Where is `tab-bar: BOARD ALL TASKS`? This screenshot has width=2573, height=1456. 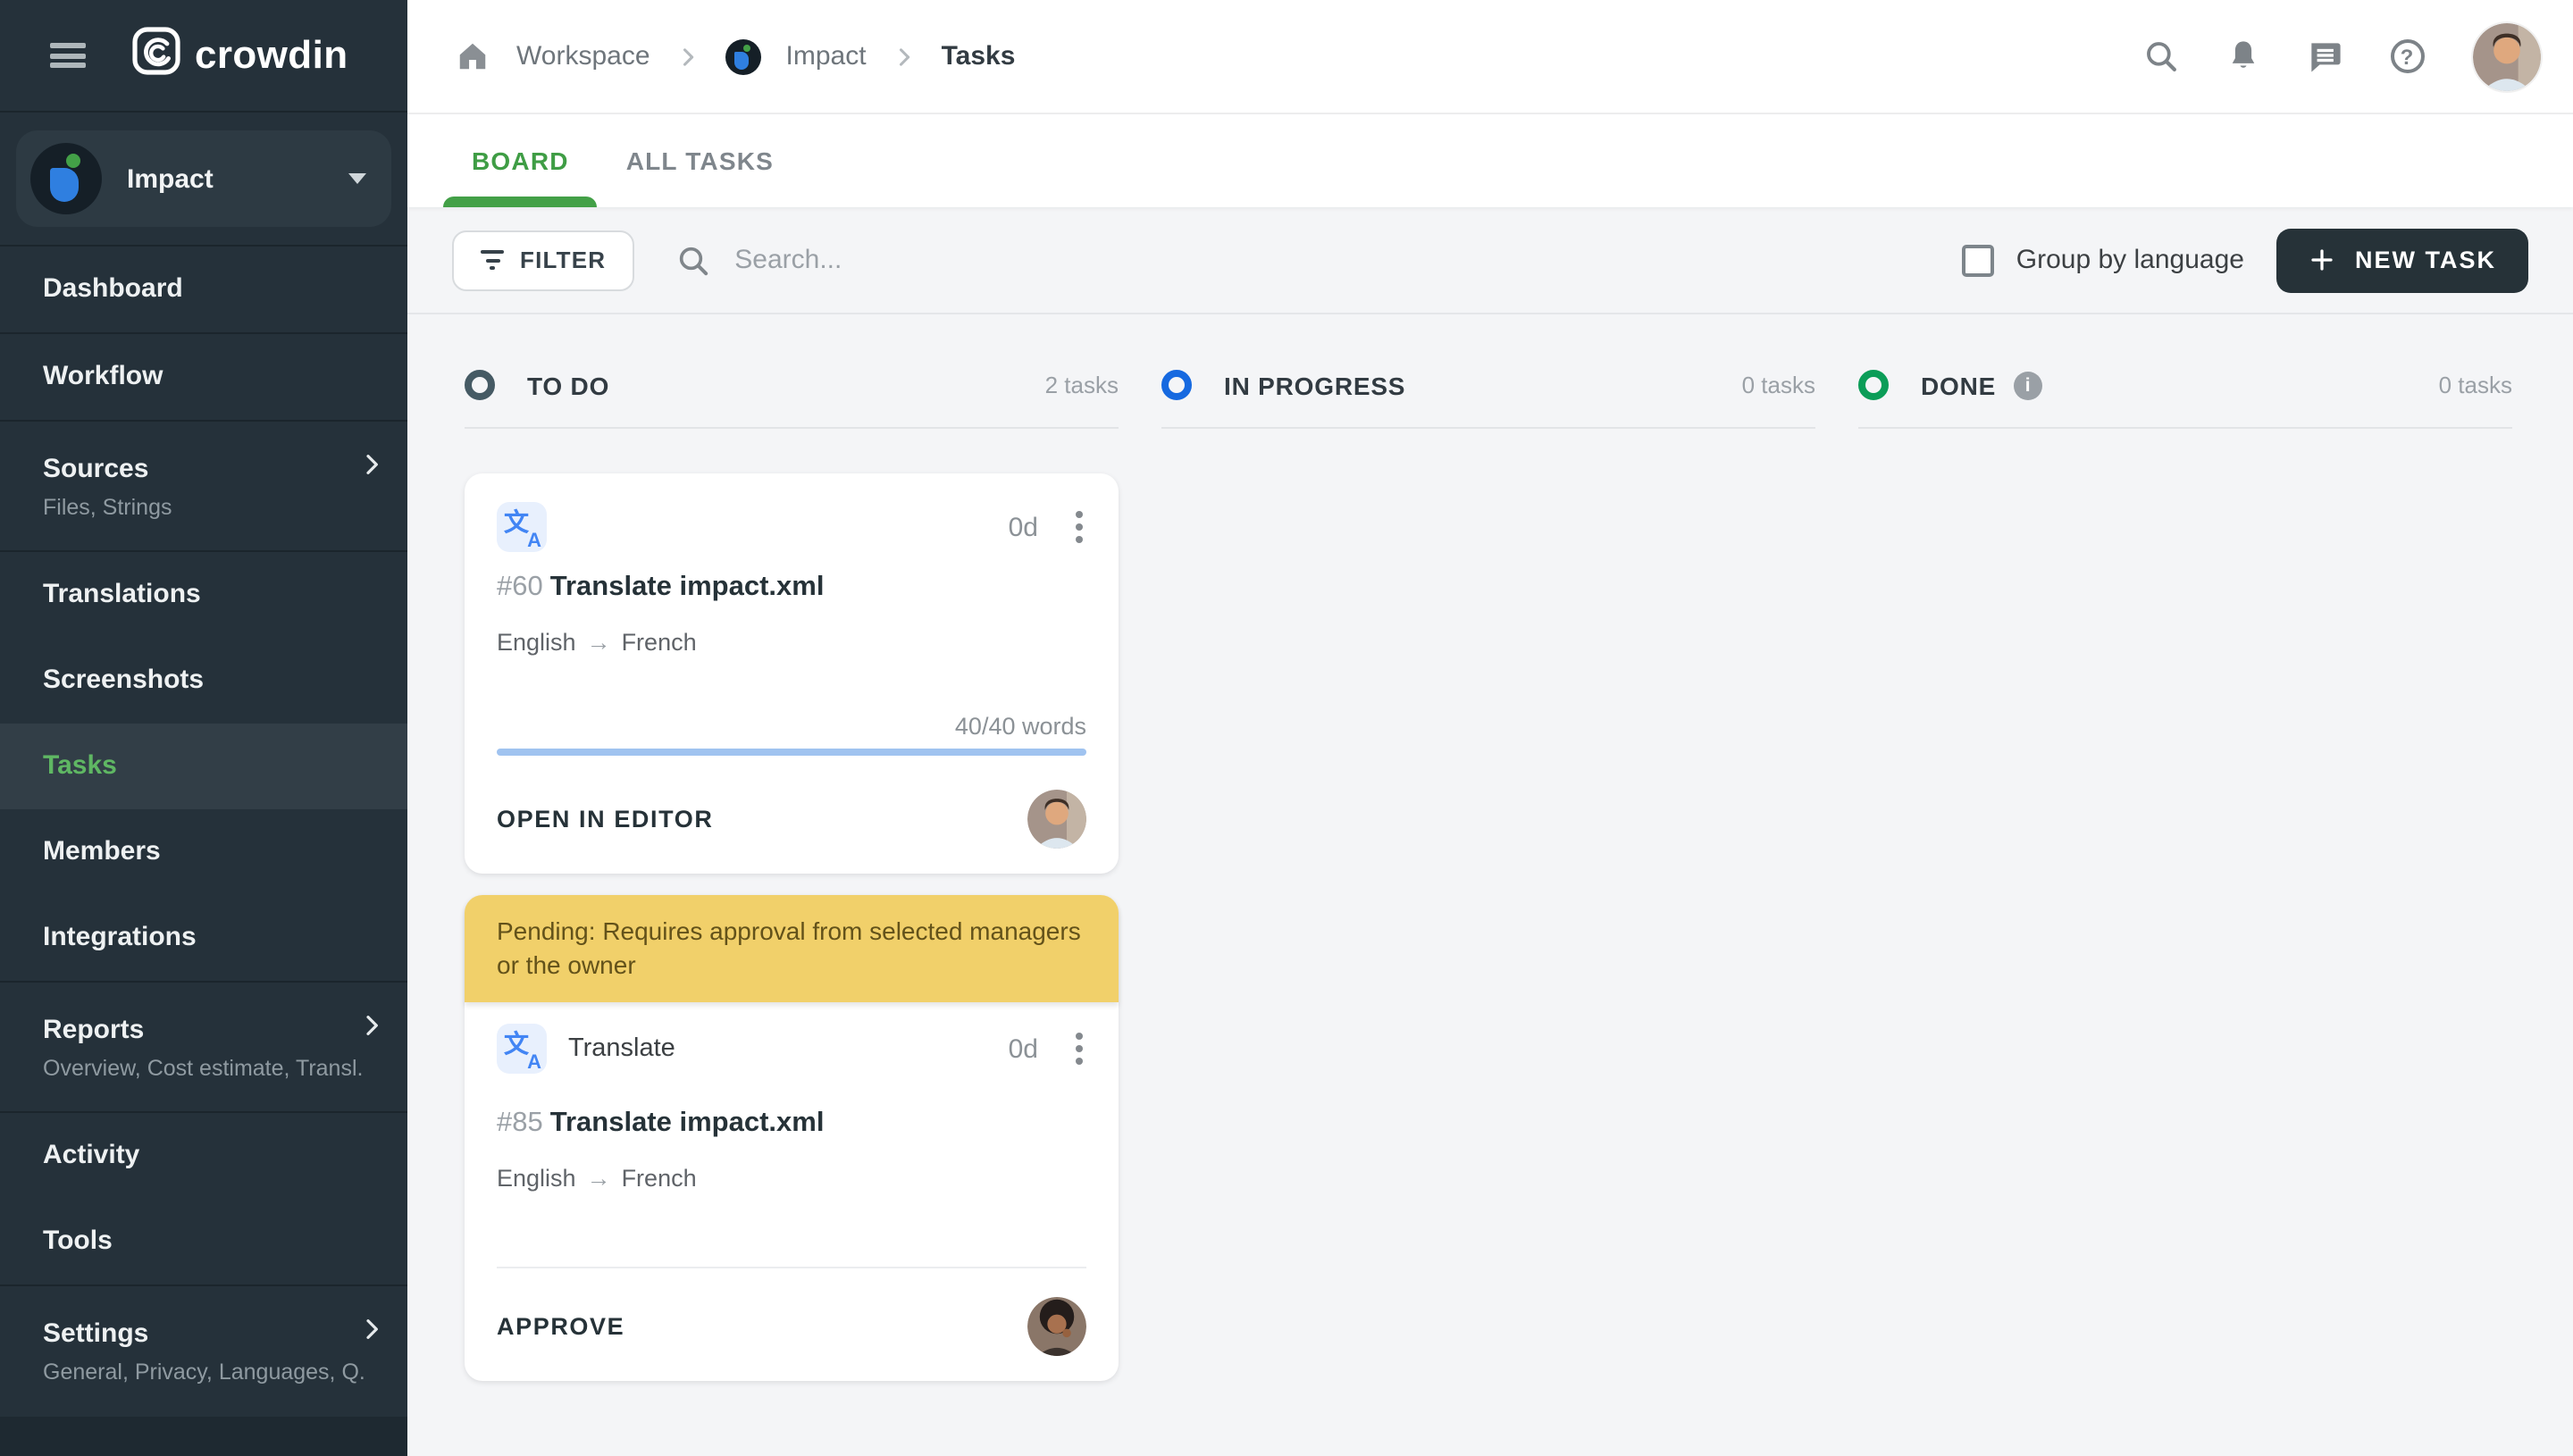 tab-bar: BOARD ALL TASKS is located at coordinates (1490, 160).